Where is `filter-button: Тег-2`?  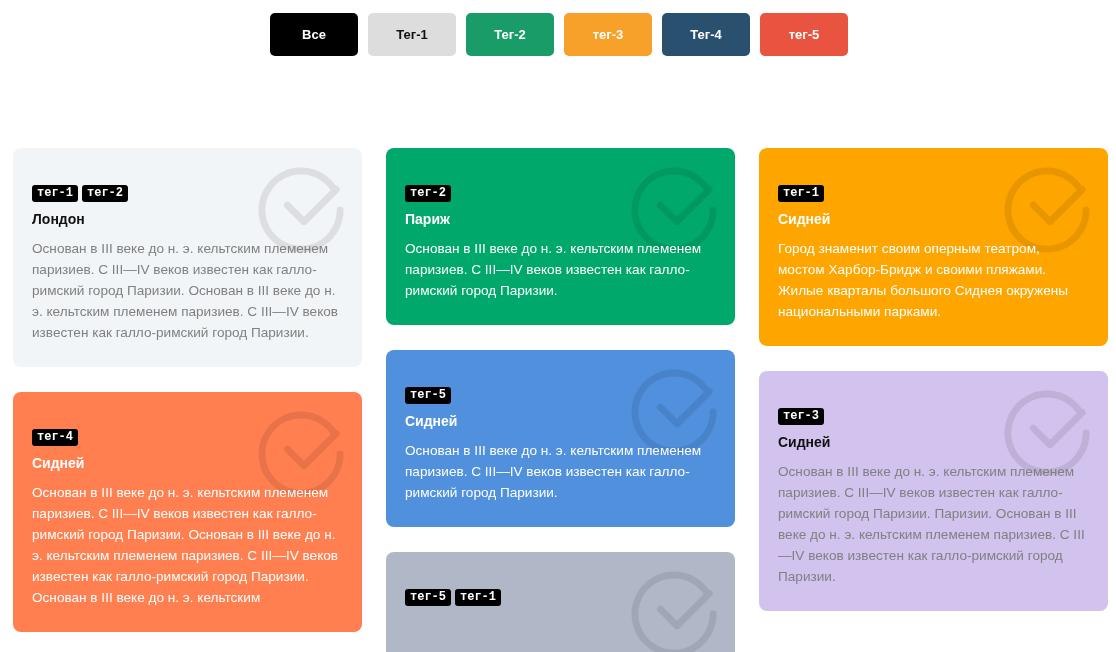 filter-button: Тег-2 is located at coordinates (510, 34).